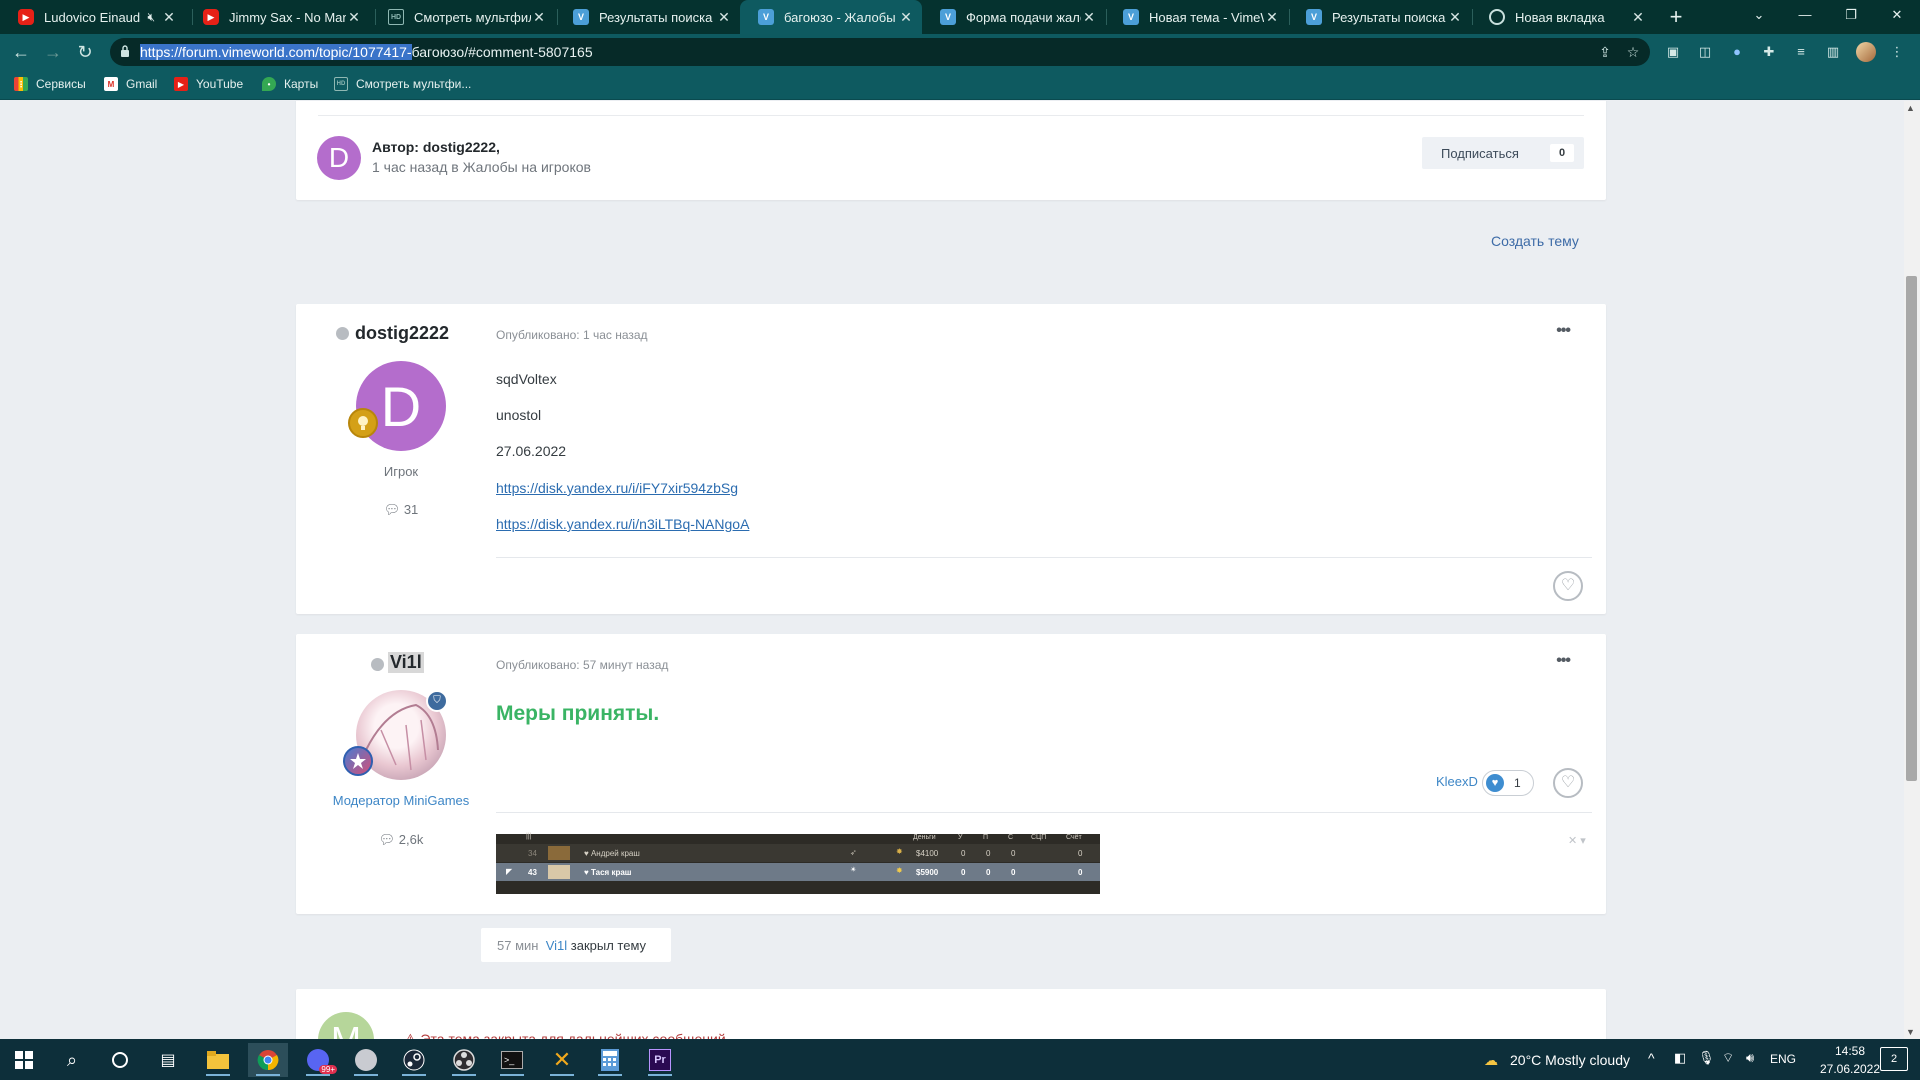 Image resolution: width=1920 pixels, height=1080 pixels. Describe the element at coordinates (1508, 783) in the screenshot. I see `reaction-count-pill: ♥ 1` at that location.